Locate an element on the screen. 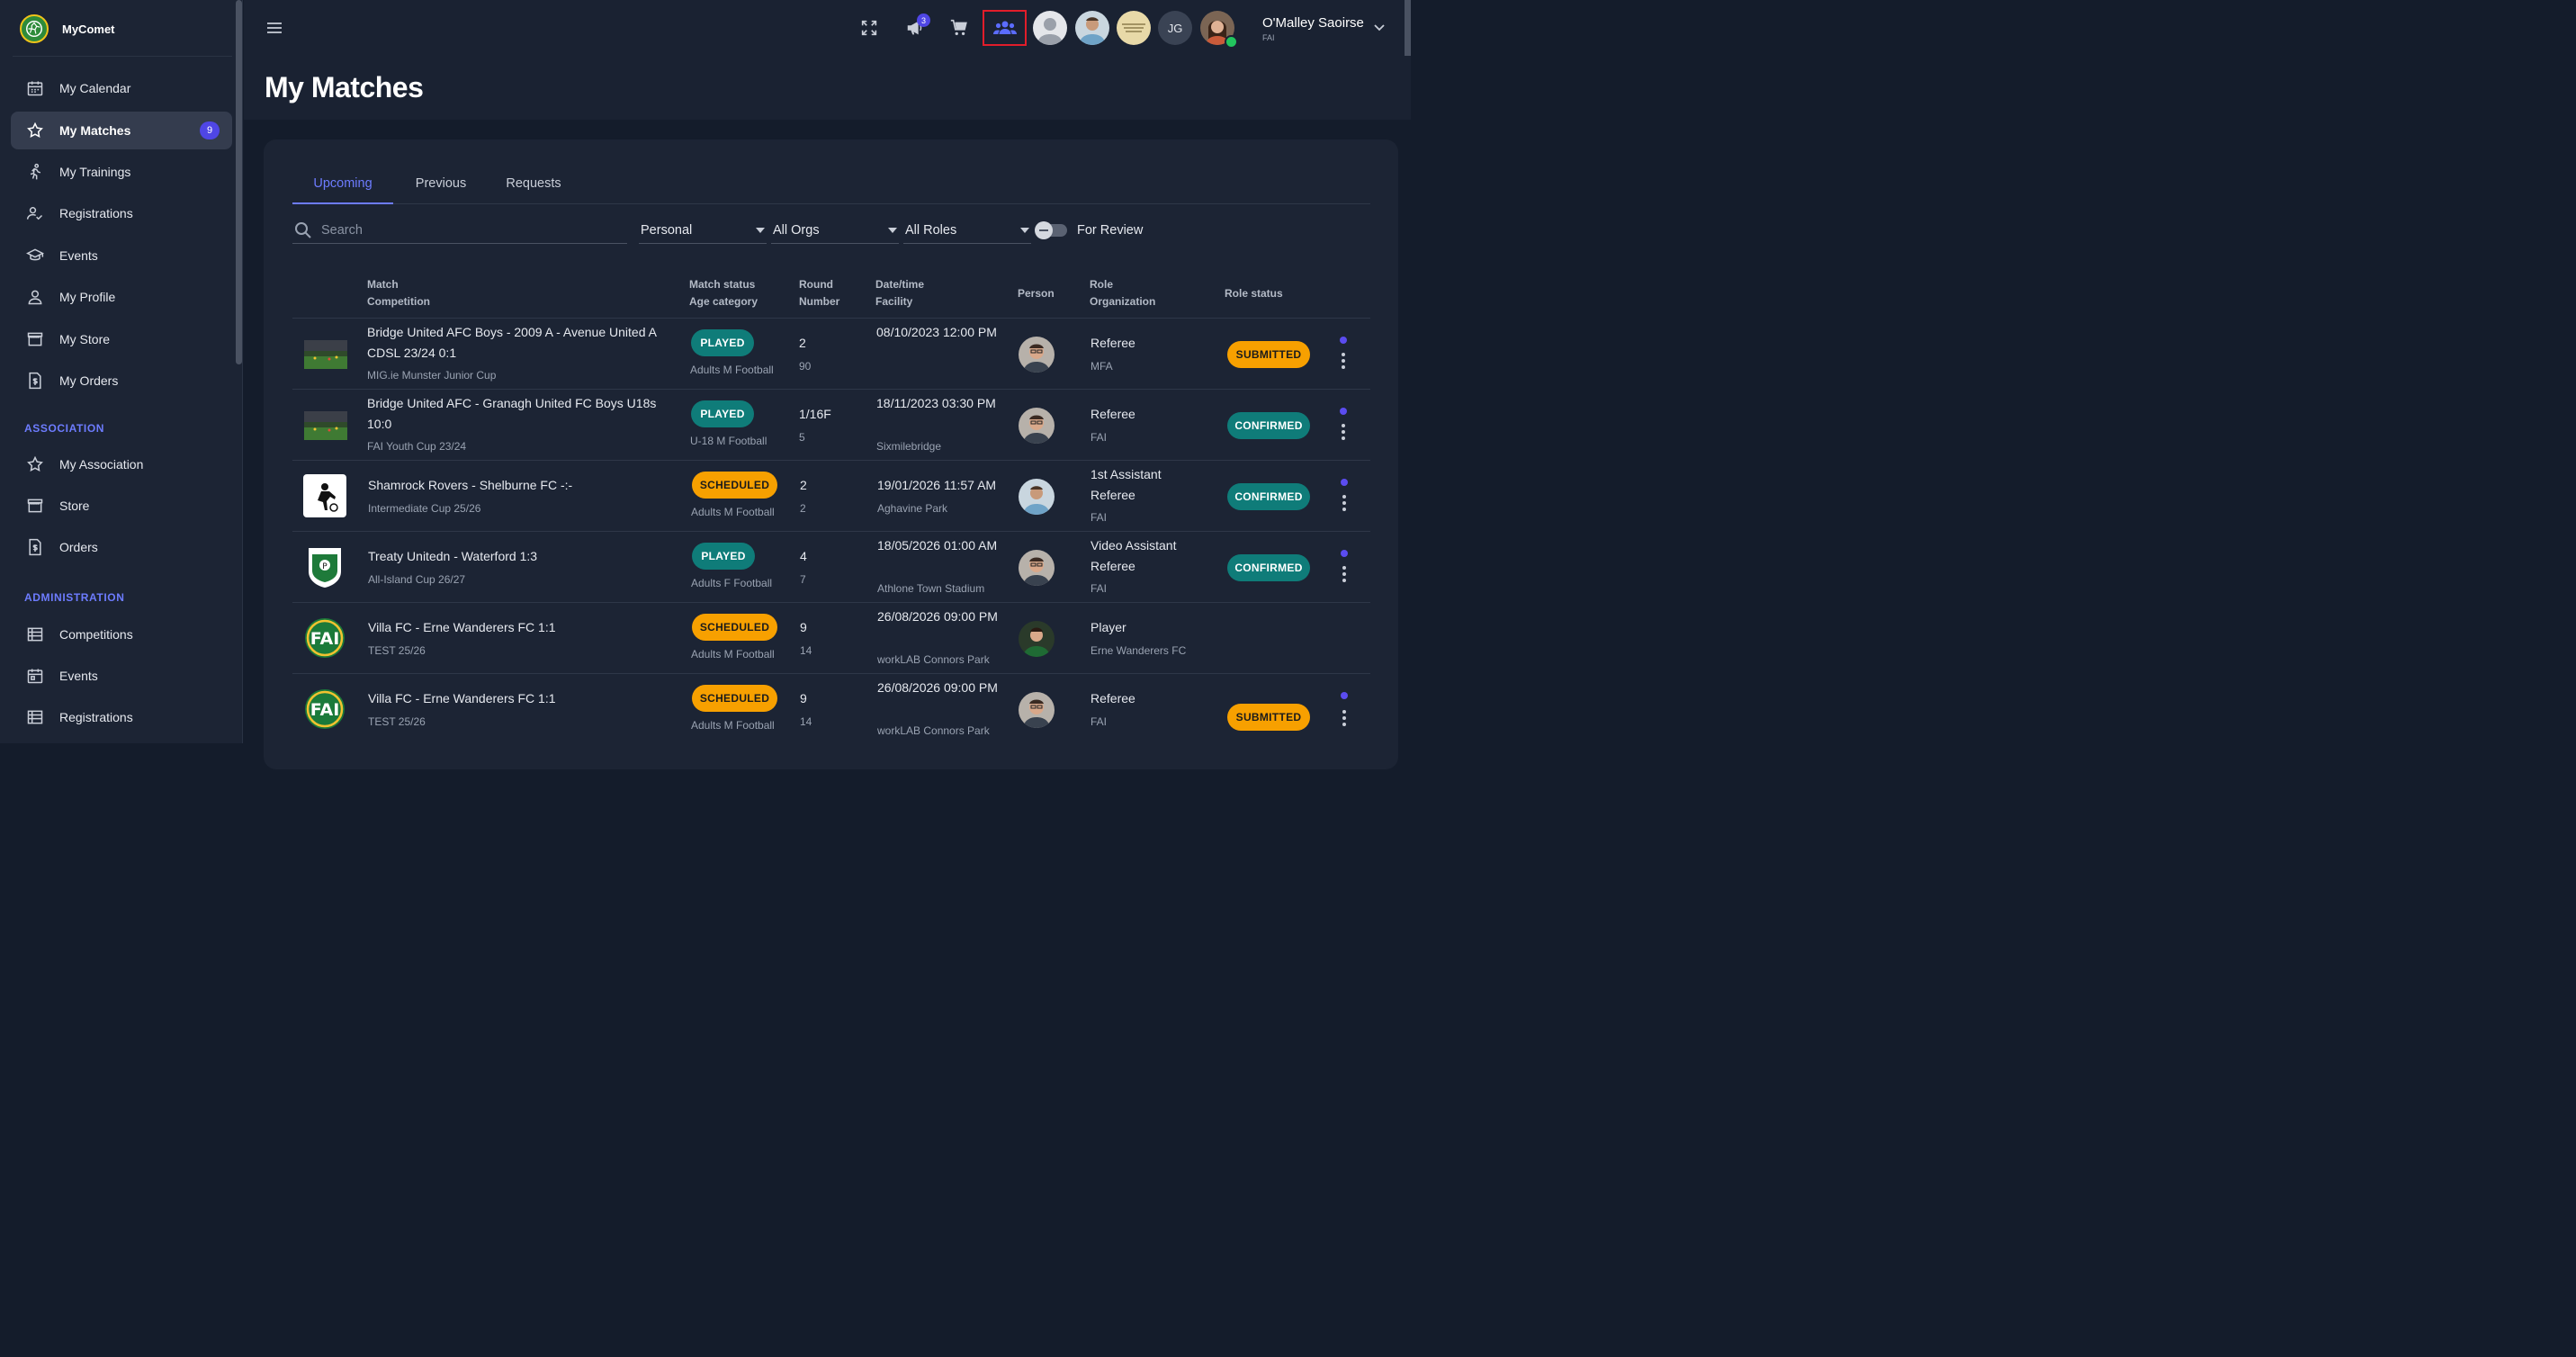 The image size is (2576, 1357). announcements-button: 3 is located at coordinates (916, 27).